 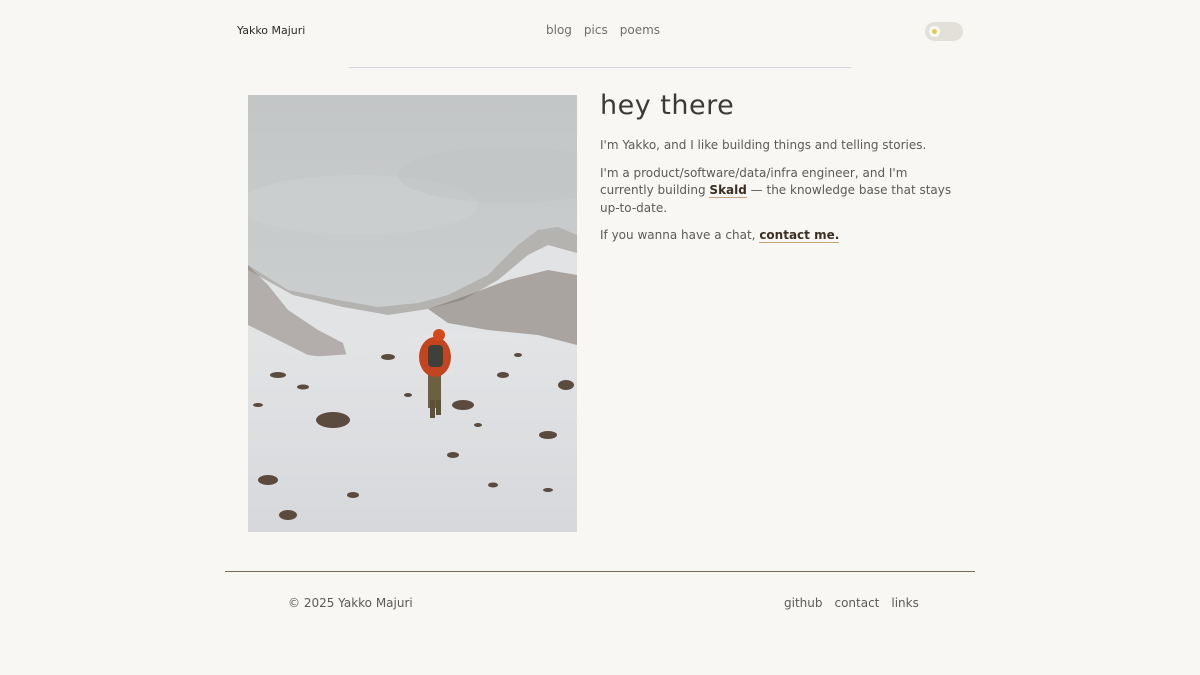 I want to click on intro-paragraph-3: If you wanna have a chat, contact me., so click(x=780, y=236).